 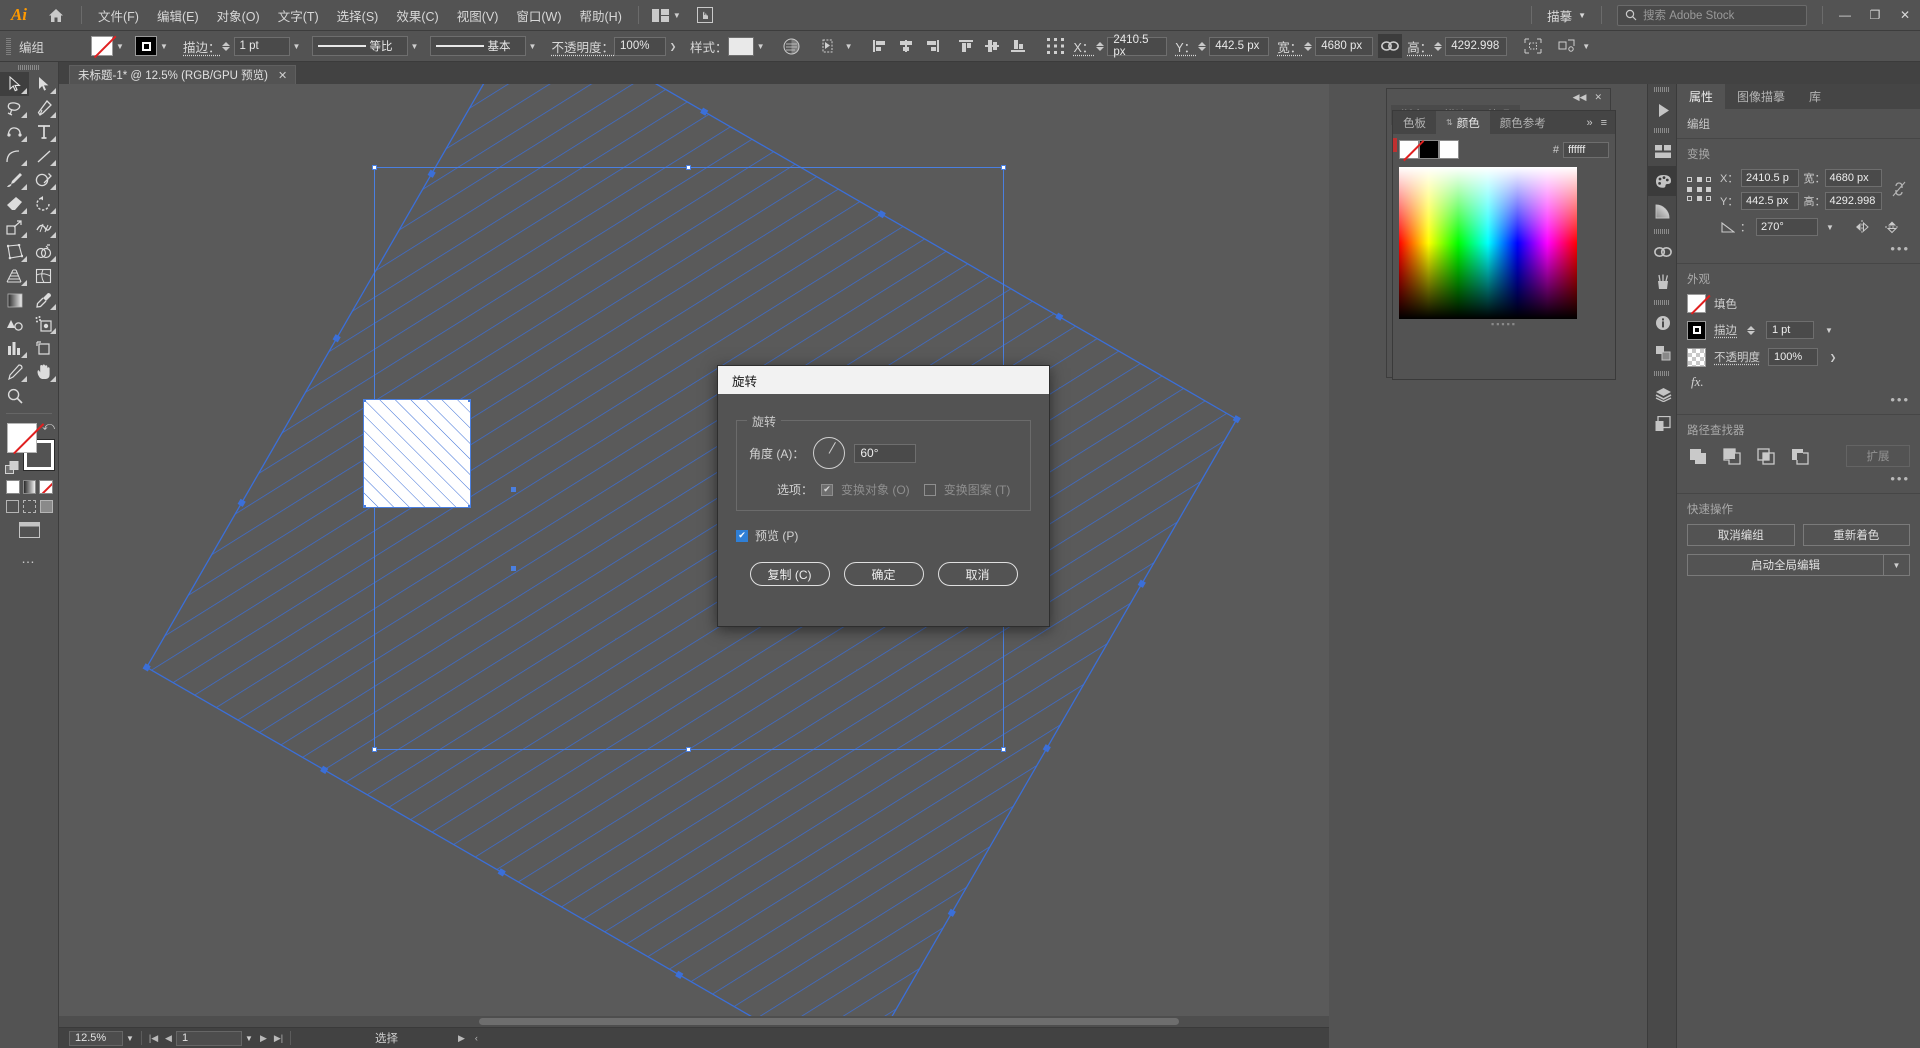 I want to click on global-edit-button: 启动全局编辑, so click(x=1785, y=565).